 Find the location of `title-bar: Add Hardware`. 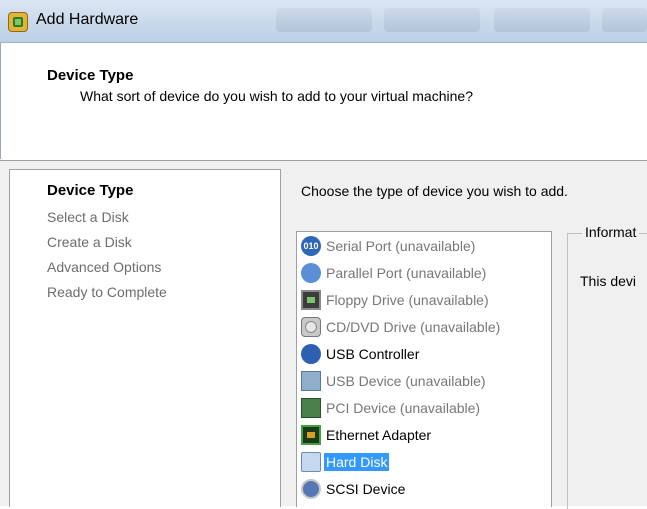

title-bar: Add Hardware is located at coordinates (323, 21).